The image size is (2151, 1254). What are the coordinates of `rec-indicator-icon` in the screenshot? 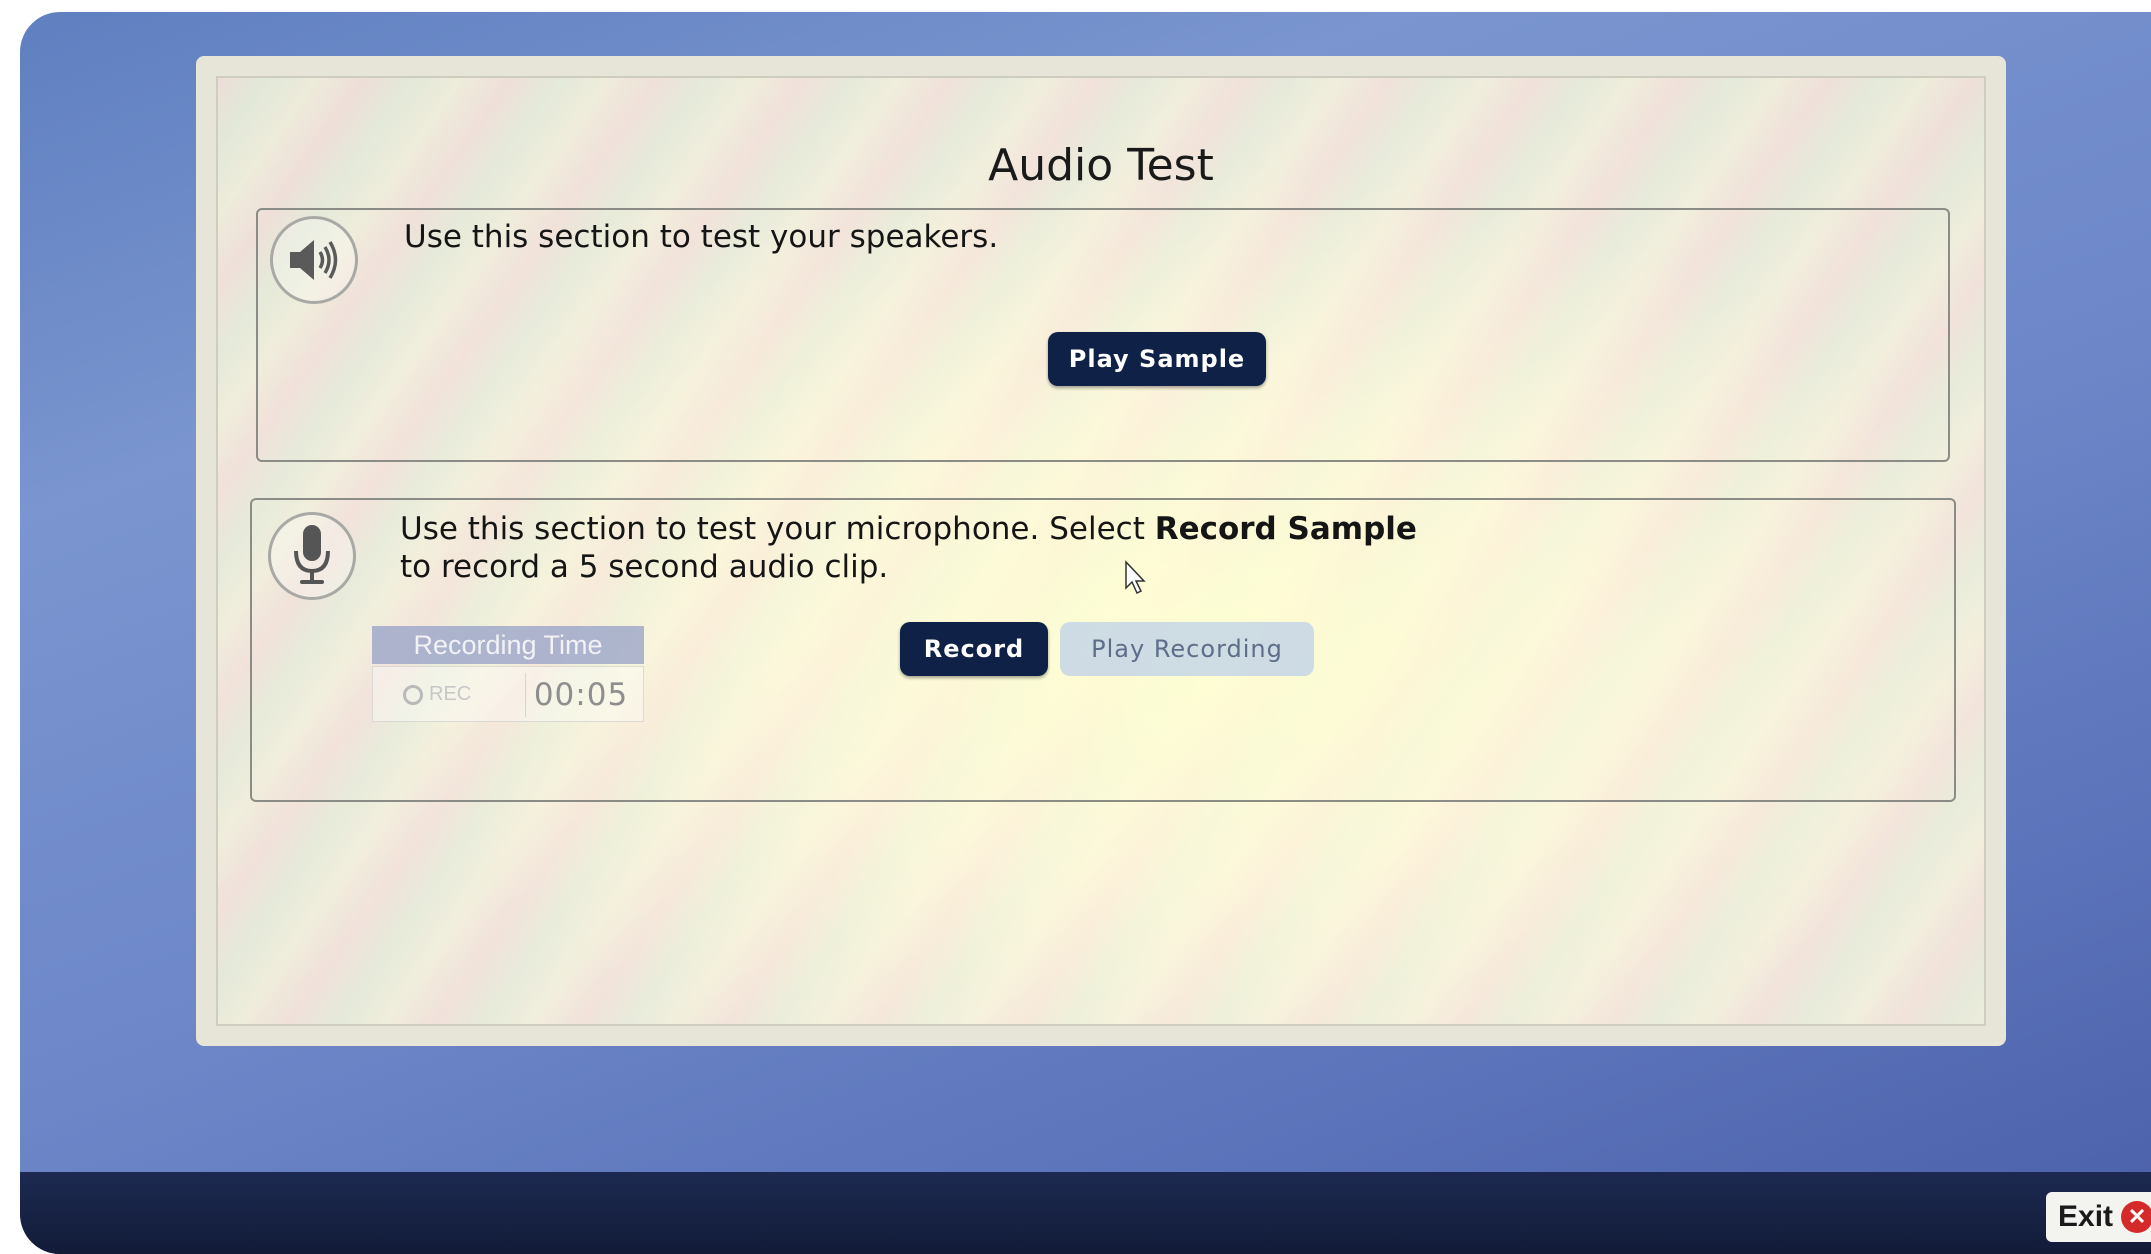 It's located at (413, 695).